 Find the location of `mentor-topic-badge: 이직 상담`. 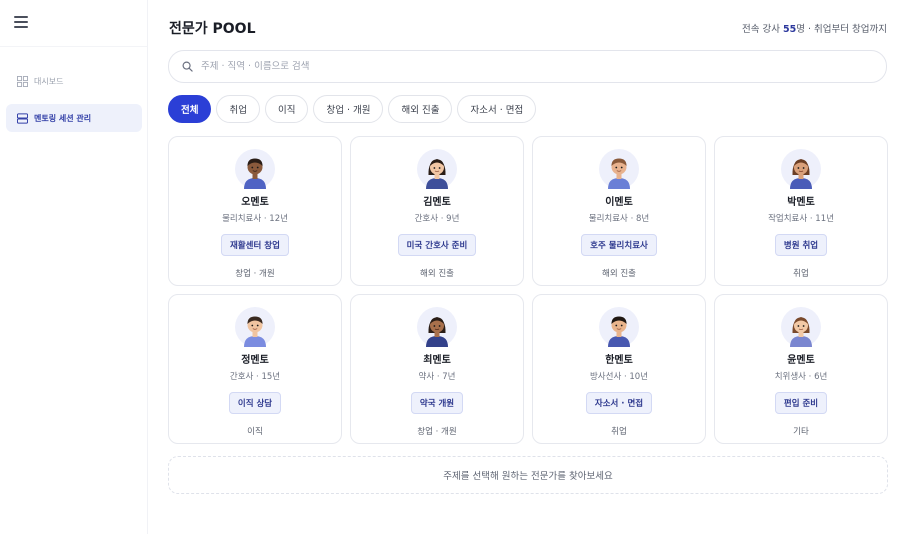

mentor-topic-badge: 이직 상담 is located at coordinates (255, 403).